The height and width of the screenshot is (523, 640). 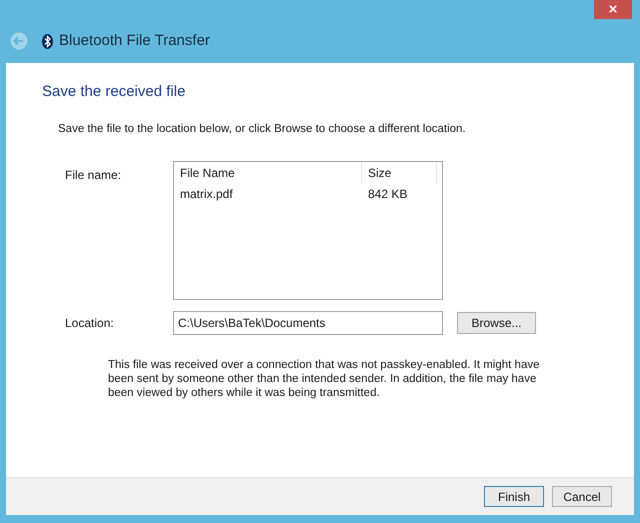 I want to click on file-name-label: File name:, so click(x=93, y=175).